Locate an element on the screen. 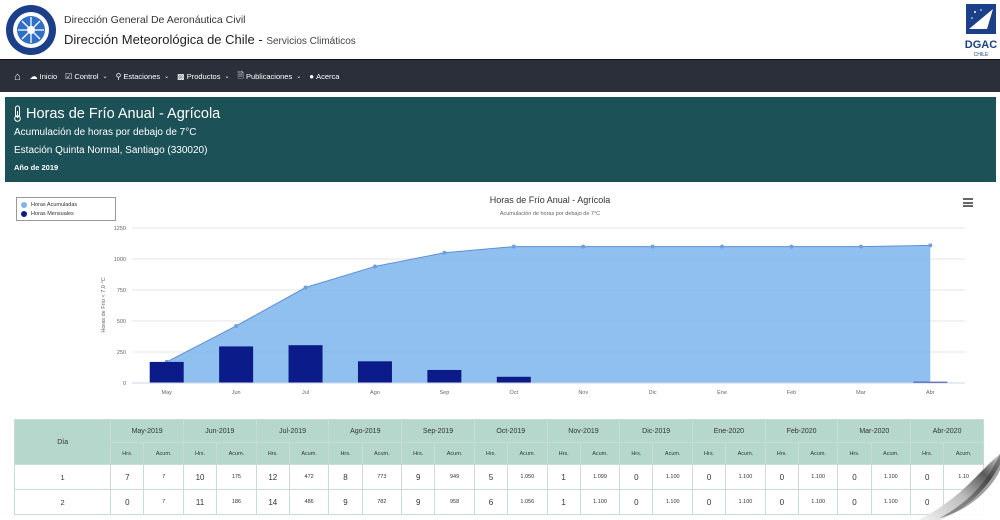 The width and height of the screenshot is (1000, 520). acum-cell: 958 is located at coordinates (454, 502).